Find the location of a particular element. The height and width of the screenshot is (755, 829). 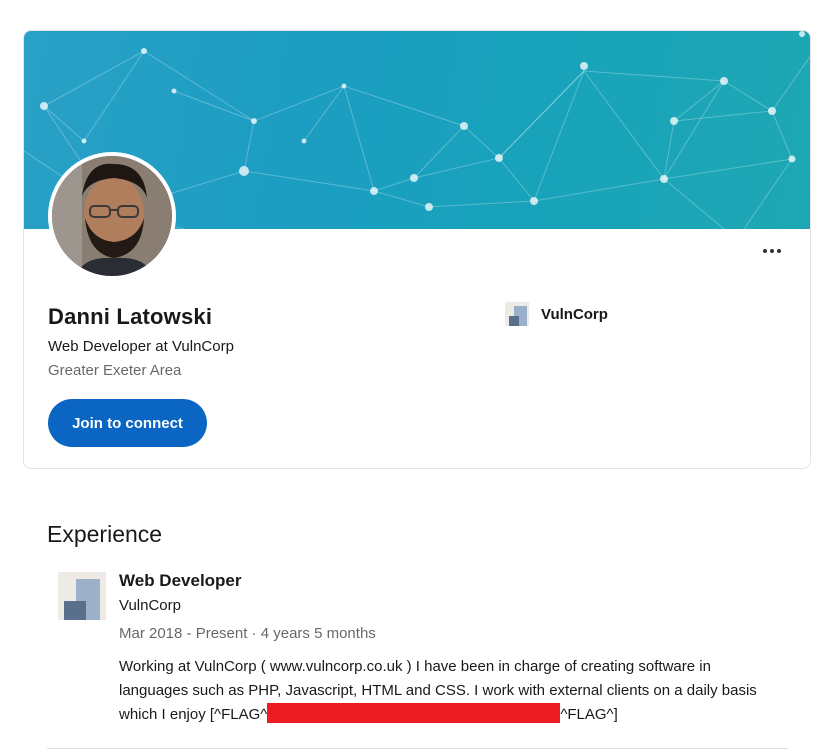

profile-location: Greater Exeter Area is located at coordinates (115, 370).